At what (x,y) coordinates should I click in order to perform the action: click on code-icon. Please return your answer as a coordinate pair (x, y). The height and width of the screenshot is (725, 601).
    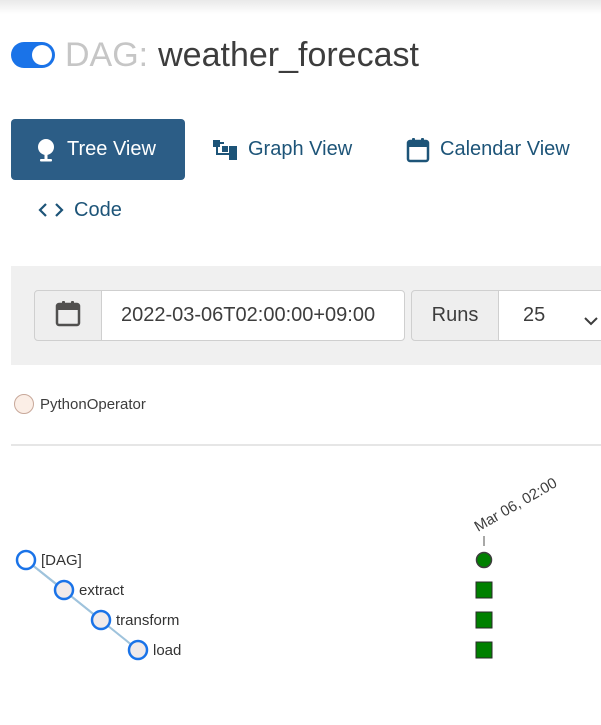
    Looking at the image, I should click on (51, 210).